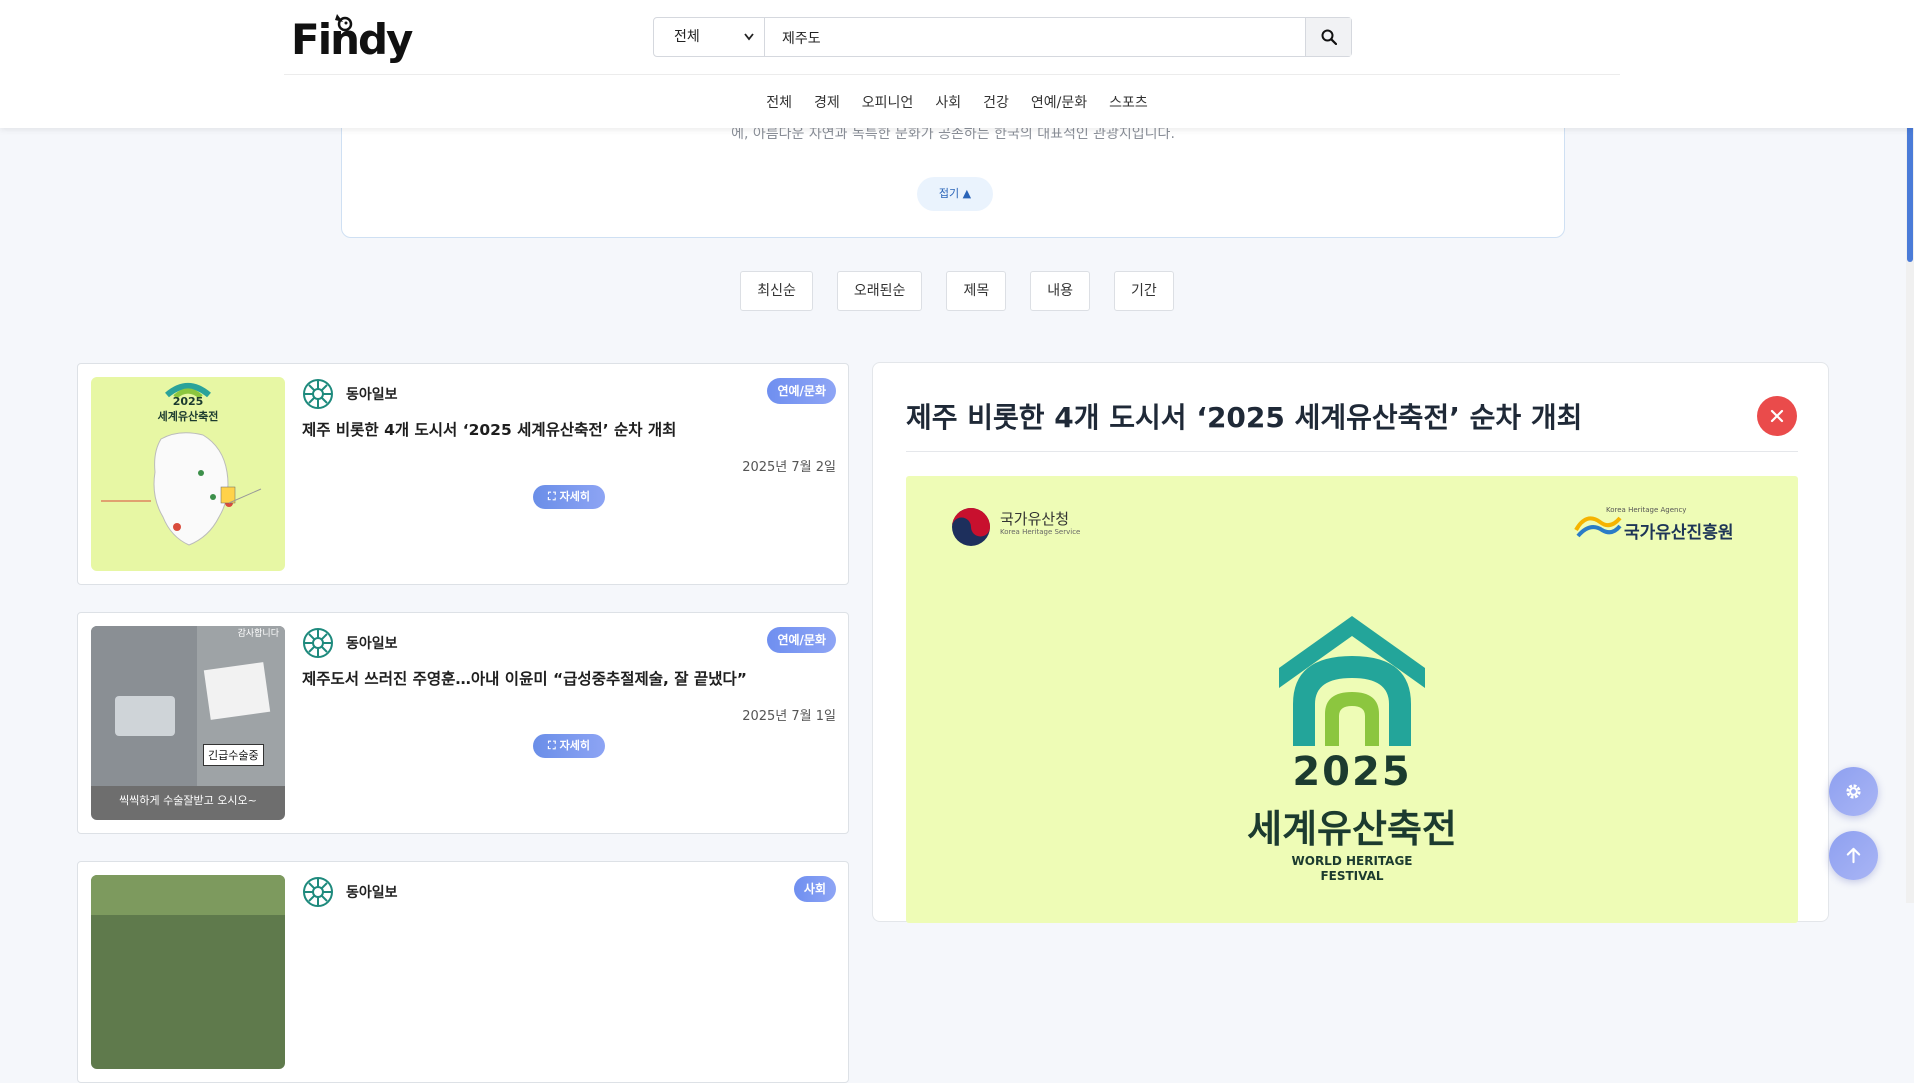 This screenshot has height=1083, width=1914. What do you see at coordinates (1910, 451) in the screenshot?
I see `page-scrollbar` at bounding box center [1910, 451].